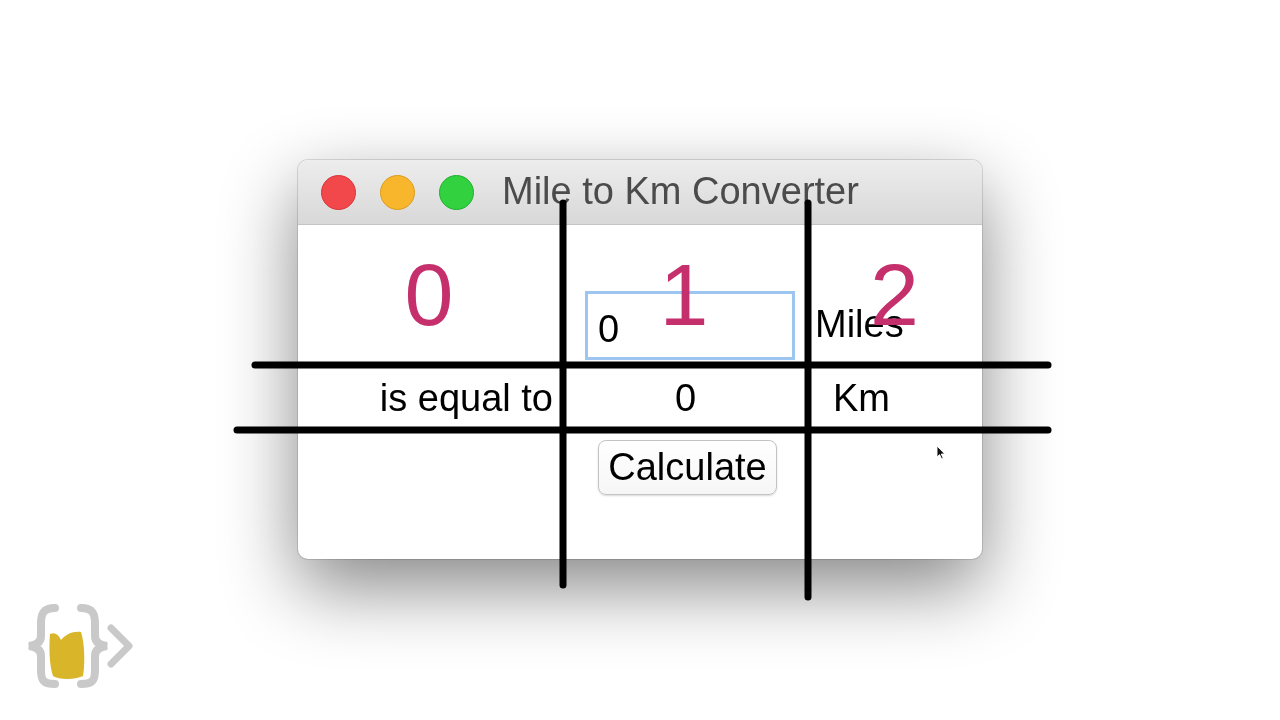 The image size is (1280, 720). What do you see at coordinates (861, 398) in the screenshot?
I see `km-label: Km` at bounding box center [861, 398].